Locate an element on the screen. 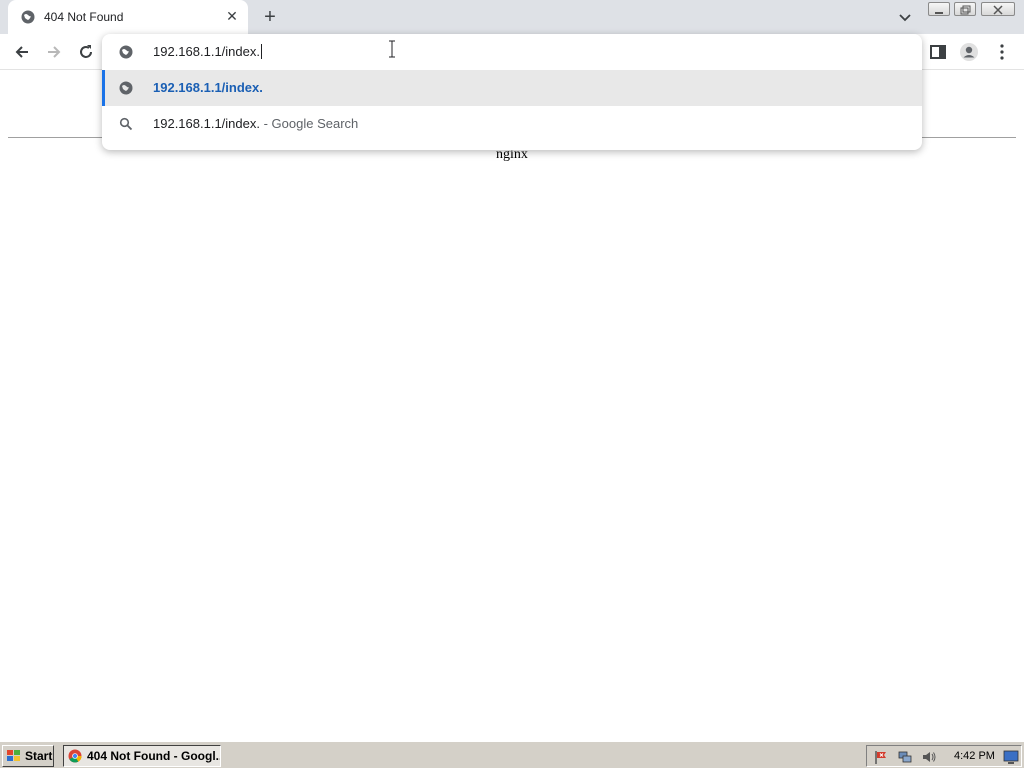 Image resolution: width=1024 pixels, height=768 pixels. restore-button is located at coordinates (965, 9).